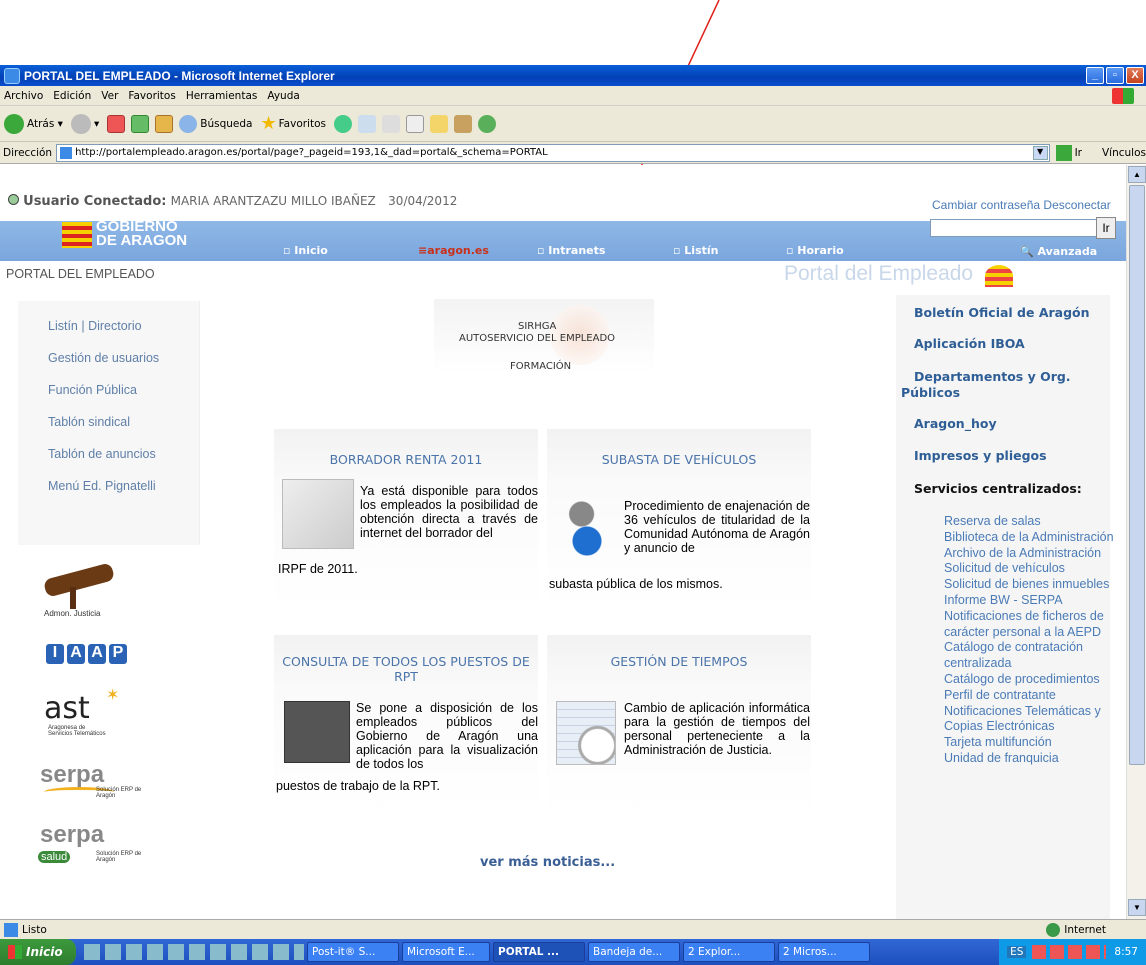 This screenshot has width=1146, height=965. I want to click on news-title-tiempos: GESTIÓN DE TIEMPOS, so click(679, 661).